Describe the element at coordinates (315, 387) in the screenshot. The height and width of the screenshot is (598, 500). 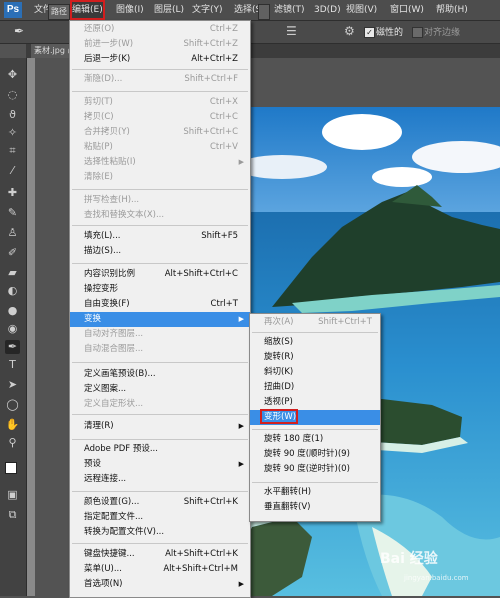
I see `transform-menu-item: 扭曲(D)` at that location.